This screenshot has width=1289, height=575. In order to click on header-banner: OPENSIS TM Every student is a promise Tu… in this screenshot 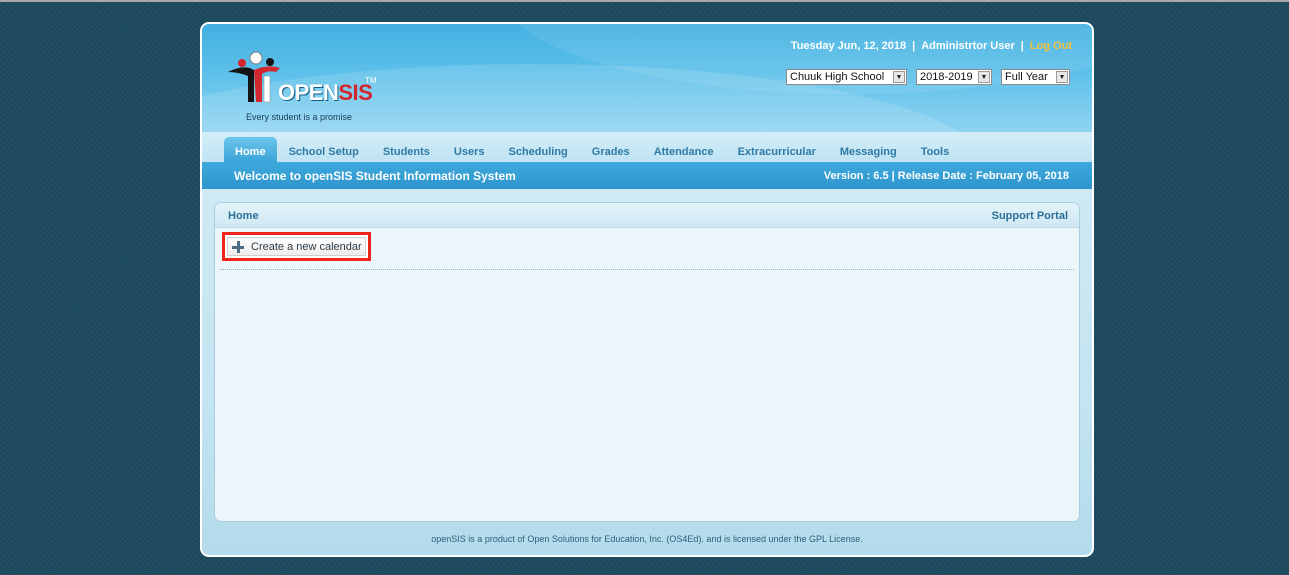, I will do `click(647, 78)`.